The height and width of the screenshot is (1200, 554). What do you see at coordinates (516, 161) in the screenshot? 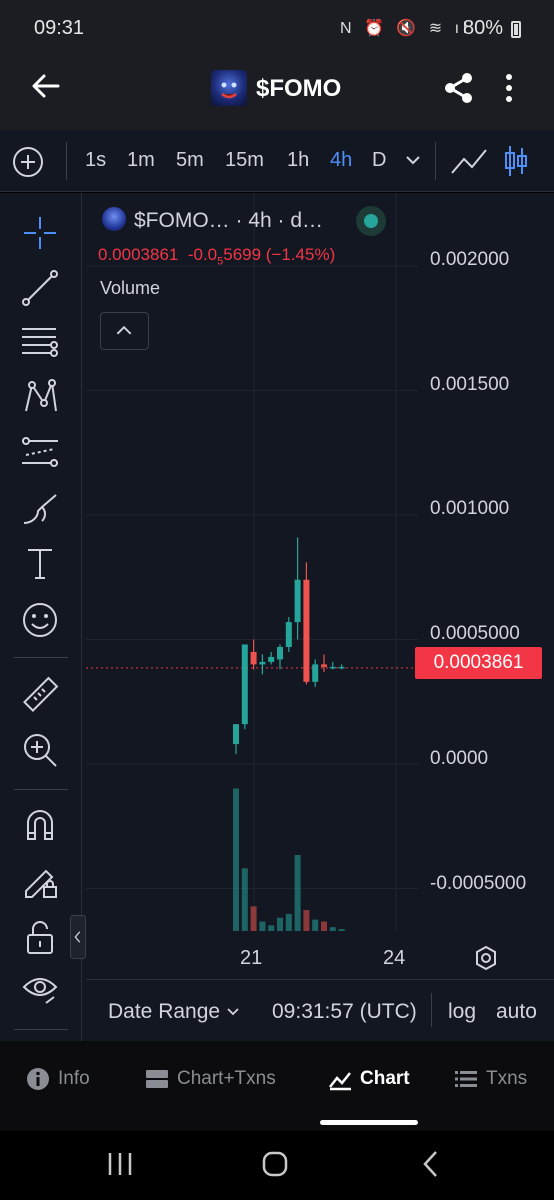
I see `candlestick-icon` at bounding box center [516, 161].